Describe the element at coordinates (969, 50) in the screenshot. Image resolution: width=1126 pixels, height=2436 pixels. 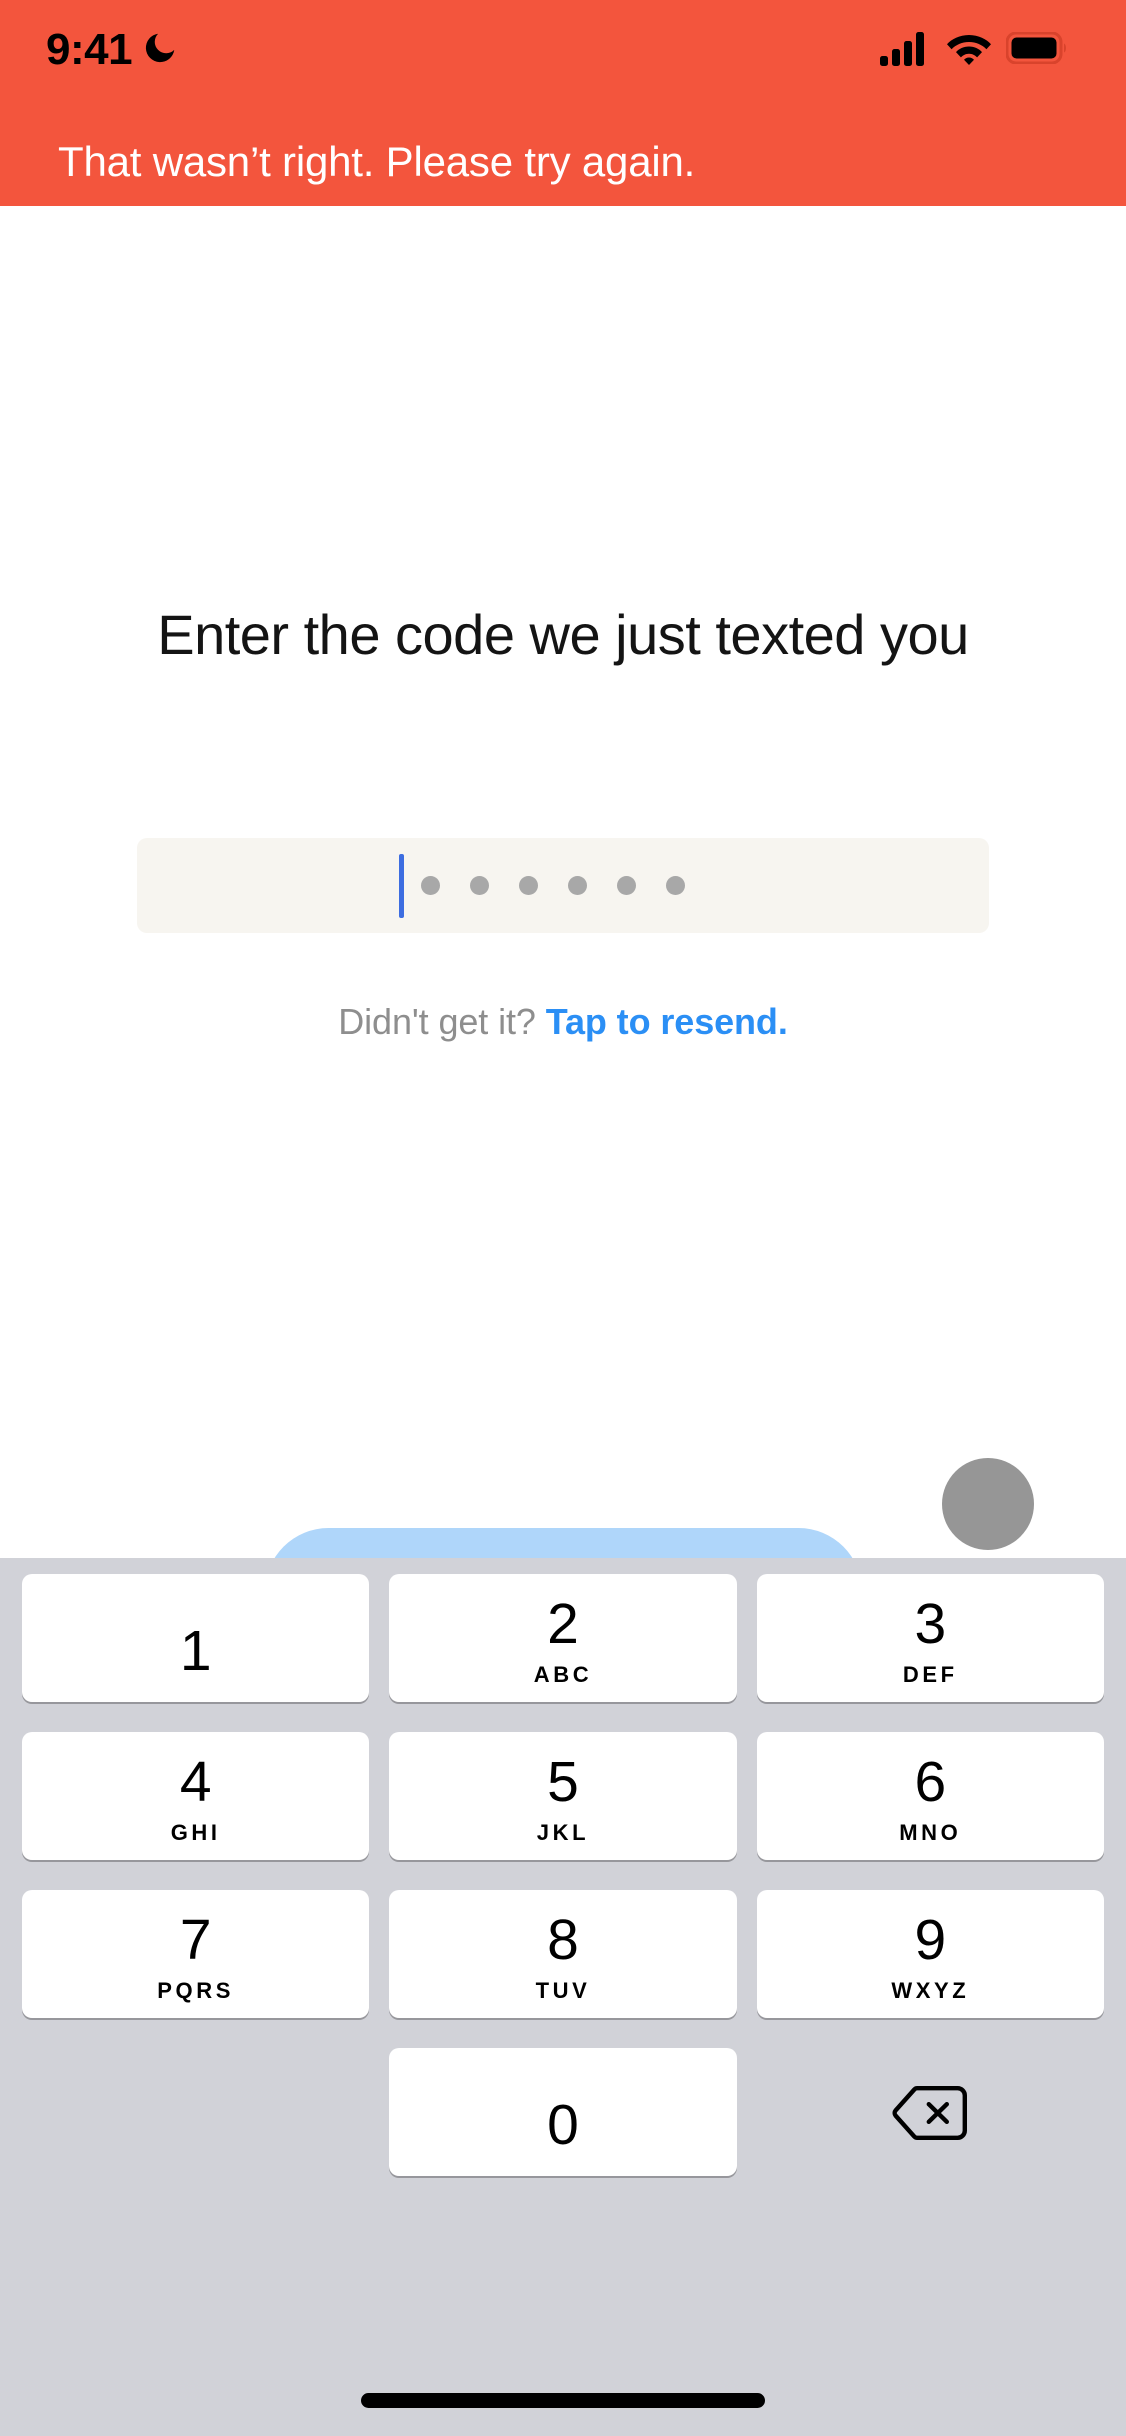
I see `wifi-icon` at that location.